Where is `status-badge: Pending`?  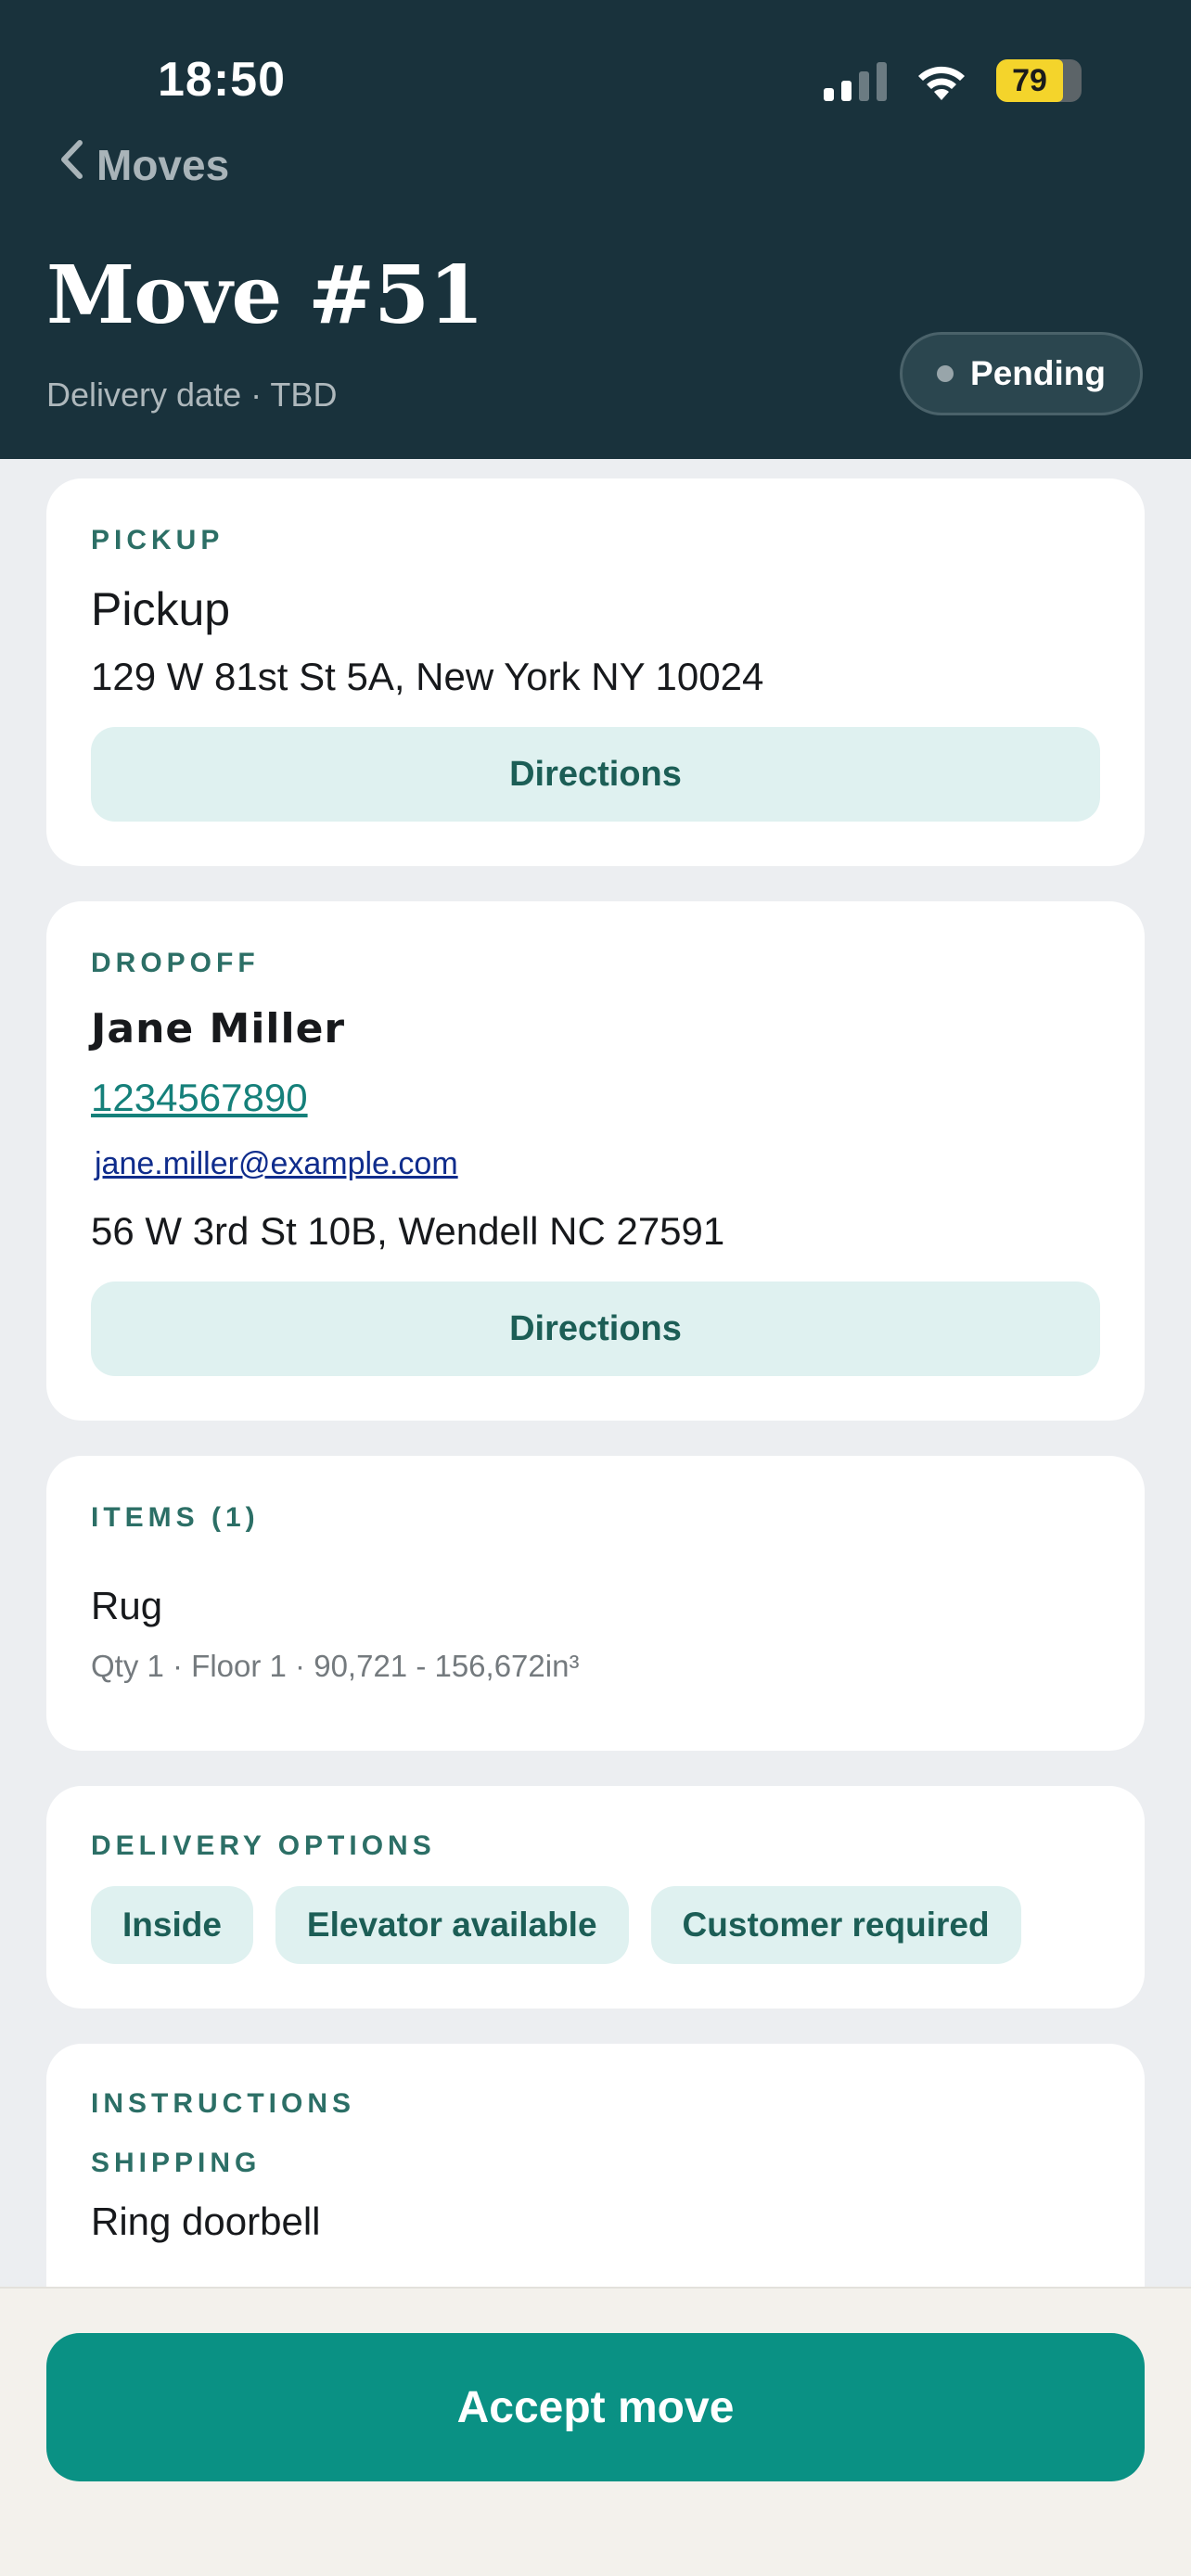
status-badge: Pending is located at coordinates (1022, 373).